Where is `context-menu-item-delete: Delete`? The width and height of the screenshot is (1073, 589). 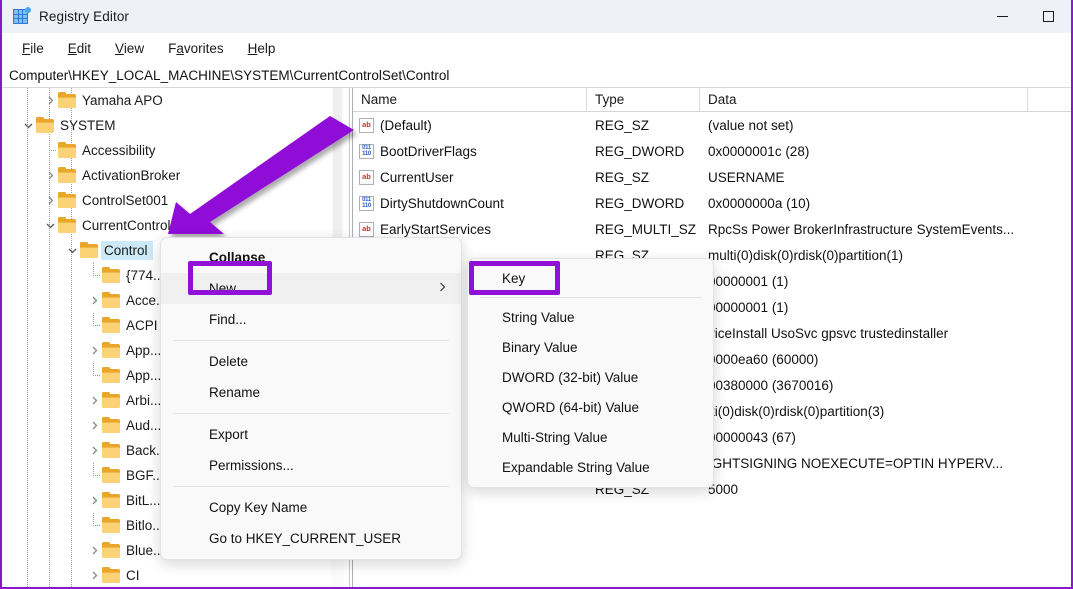
context-menu-item-delete: Delete is located at coordinates (311, 361).